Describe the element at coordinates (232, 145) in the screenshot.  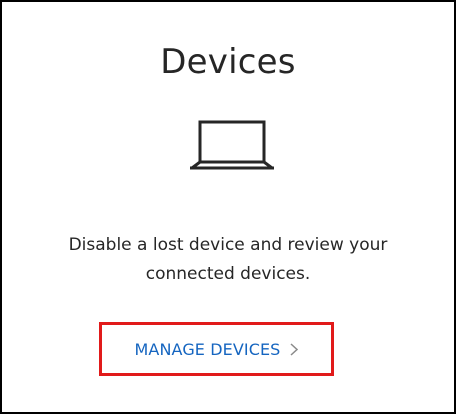
I see `laptop-icon` at that location.